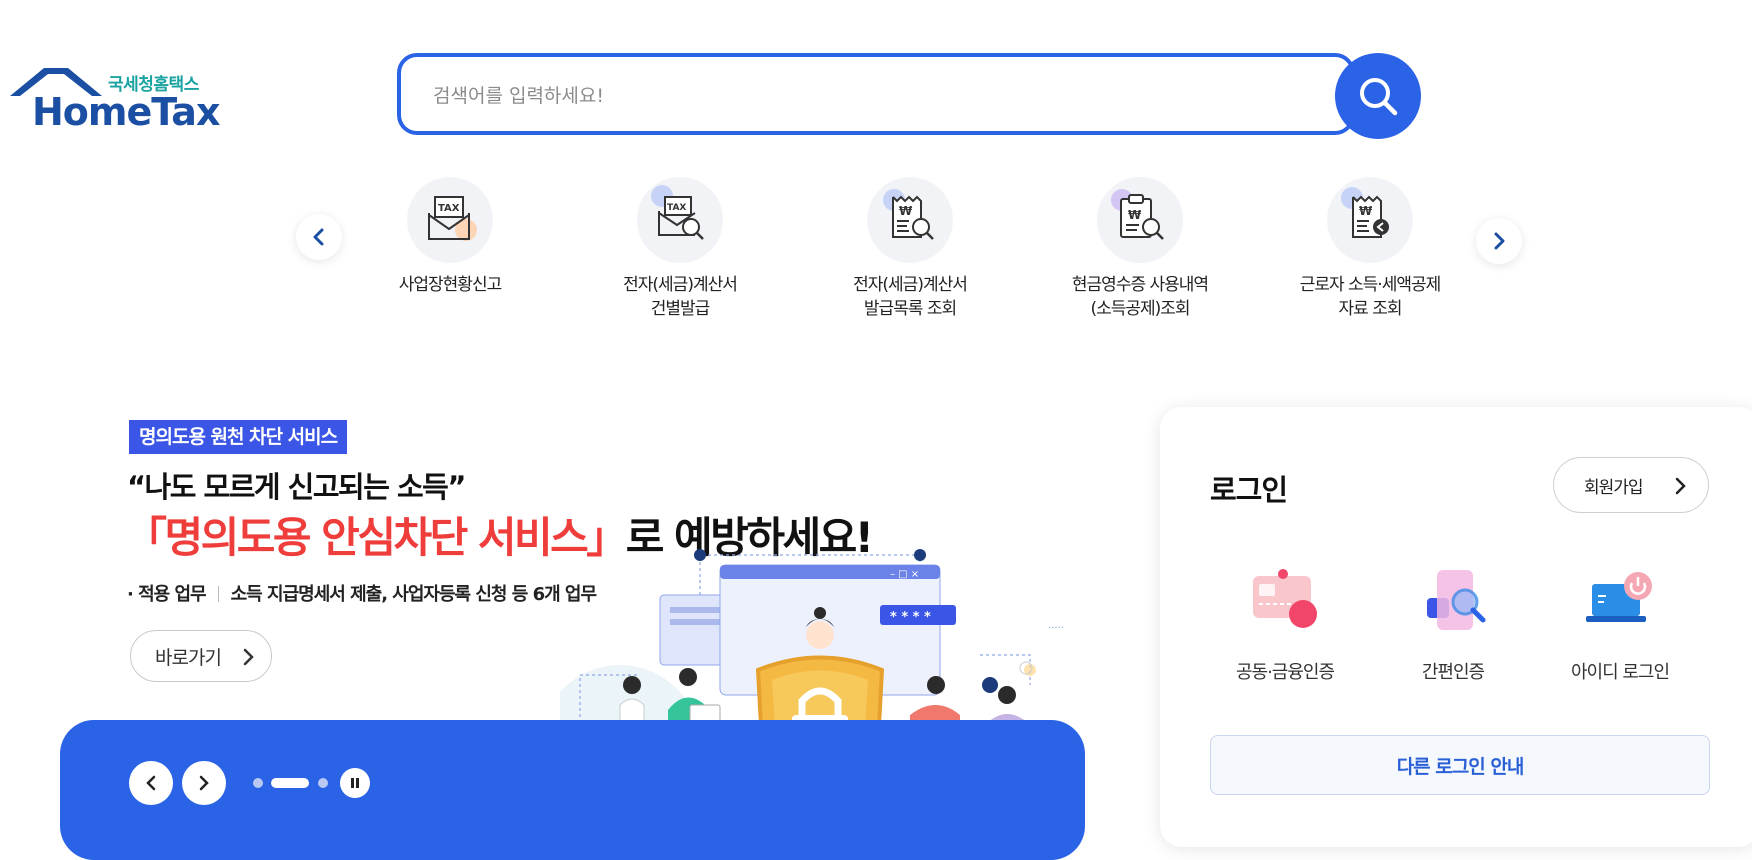 The width and height of the screenshot is (1752, 860). Describe the element at coordinates (1370, 297) in the screenshot. I see `quick-menu-label: 근로자 소득·세액공제 자료 조회` at that location.